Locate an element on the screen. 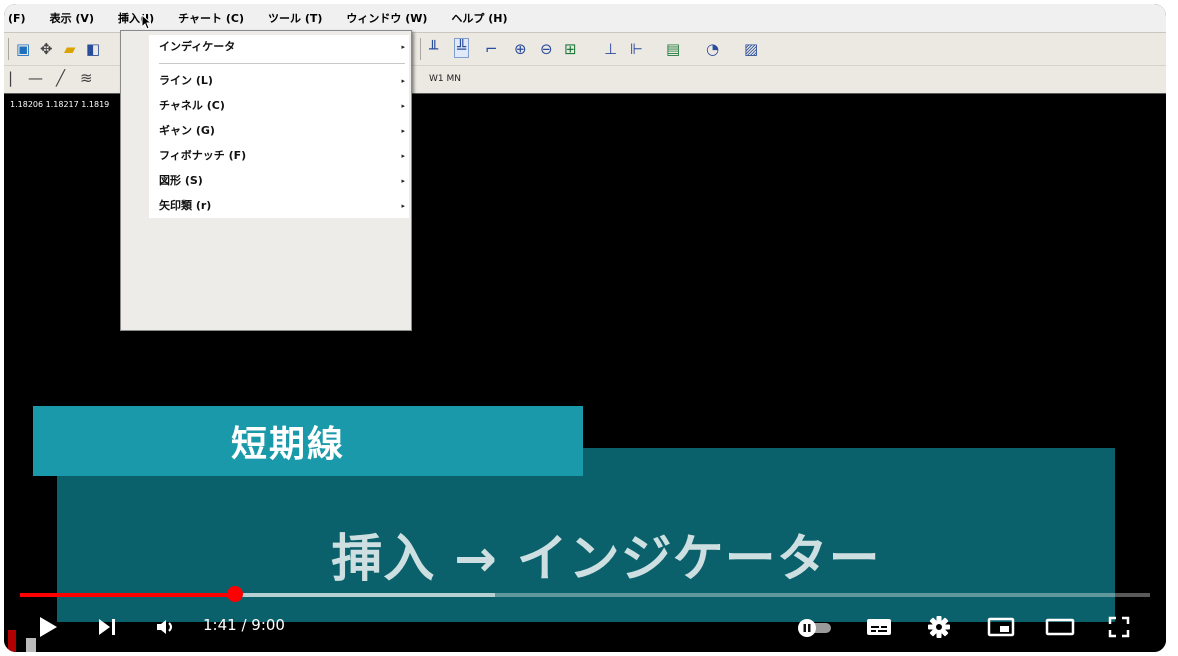 This screenshot has height=656, width=1178. candle-chart-icon: ╩ is located at coordinates (462, 48).